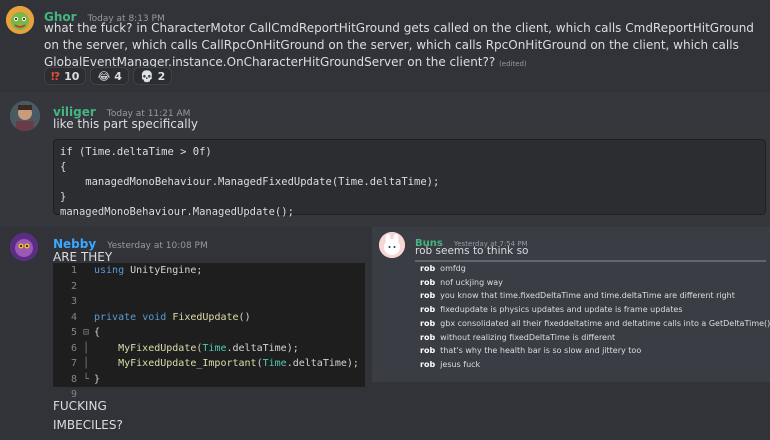 This screenshot has width=770, height=440. I want to click on code-line: 6 │ MyFixedUpdate(Time.deltaTime);, so click(184, 348).